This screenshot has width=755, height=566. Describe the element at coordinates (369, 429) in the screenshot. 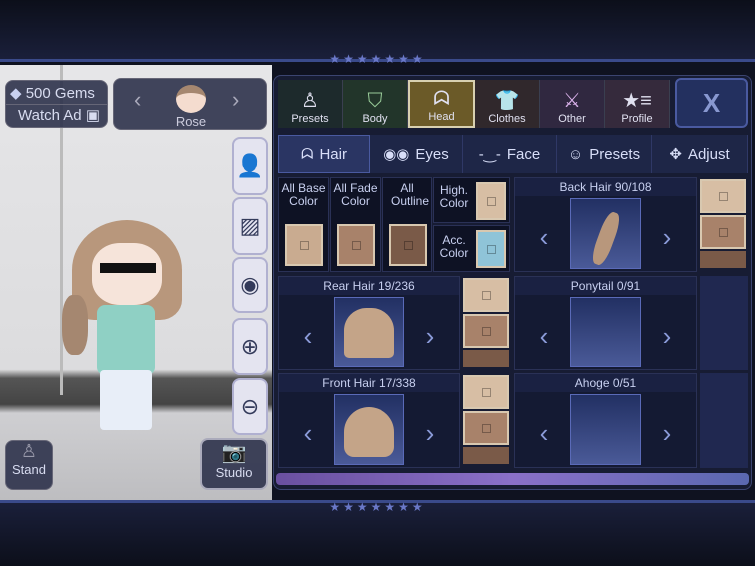

I see `front-hair-preview` at that location.